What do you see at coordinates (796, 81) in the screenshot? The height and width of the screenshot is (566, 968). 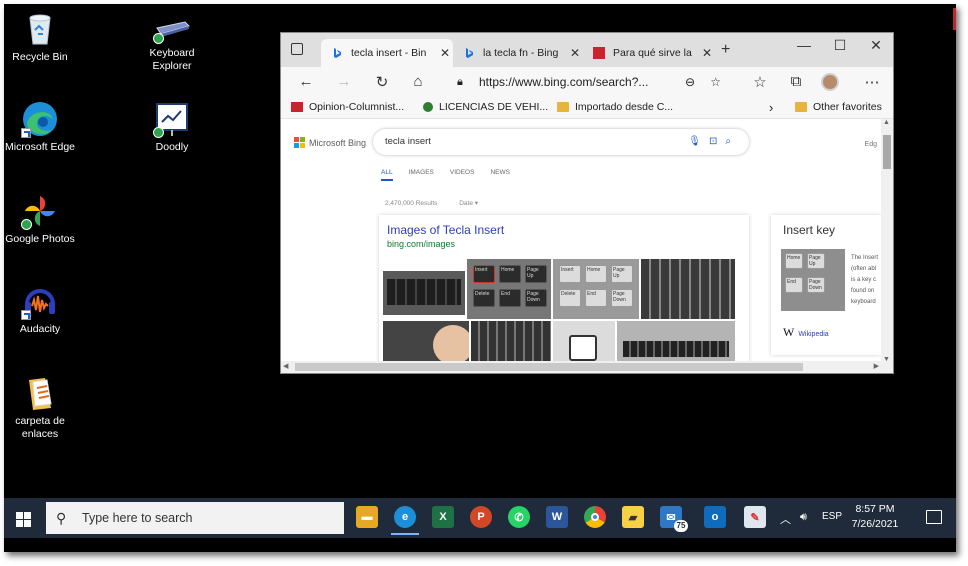 I see `collections-icon: ⧉` at bounding box center [796, 81].